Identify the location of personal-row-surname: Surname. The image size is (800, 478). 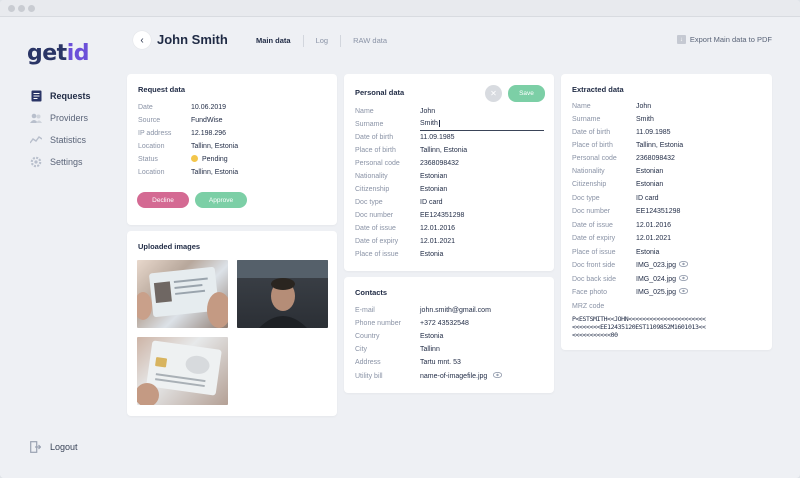
(387, 124).